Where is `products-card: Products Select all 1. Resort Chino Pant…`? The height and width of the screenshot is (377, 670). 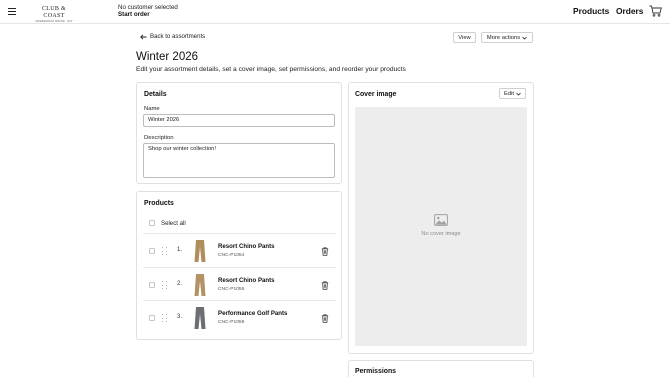 products-card: Products Select all 1. Resort Chino Pant… is located at coordinates (239, 265).